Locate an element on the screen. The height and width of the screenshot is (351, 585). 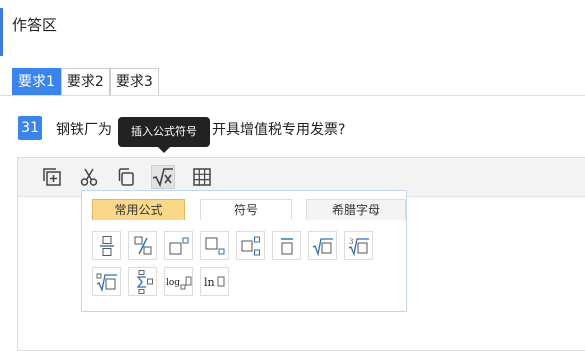
log-base-icon: log is located at coordinates (178, 281).